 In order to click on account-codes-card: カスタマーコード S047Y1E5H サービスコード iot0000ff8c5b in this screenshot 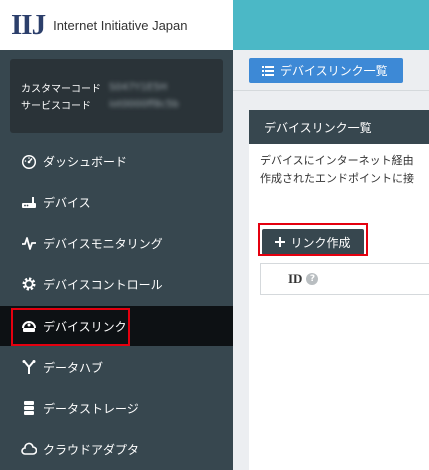, I will do `click(116, 96)`.